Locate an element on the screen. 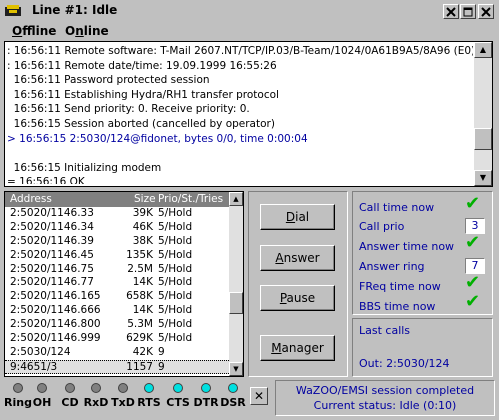 Image resolution: width=499 pixels, height=420 pixels. table-row: 2:5020/1146.75 2.5M 5/Hold is located at coordinates (117, 270).